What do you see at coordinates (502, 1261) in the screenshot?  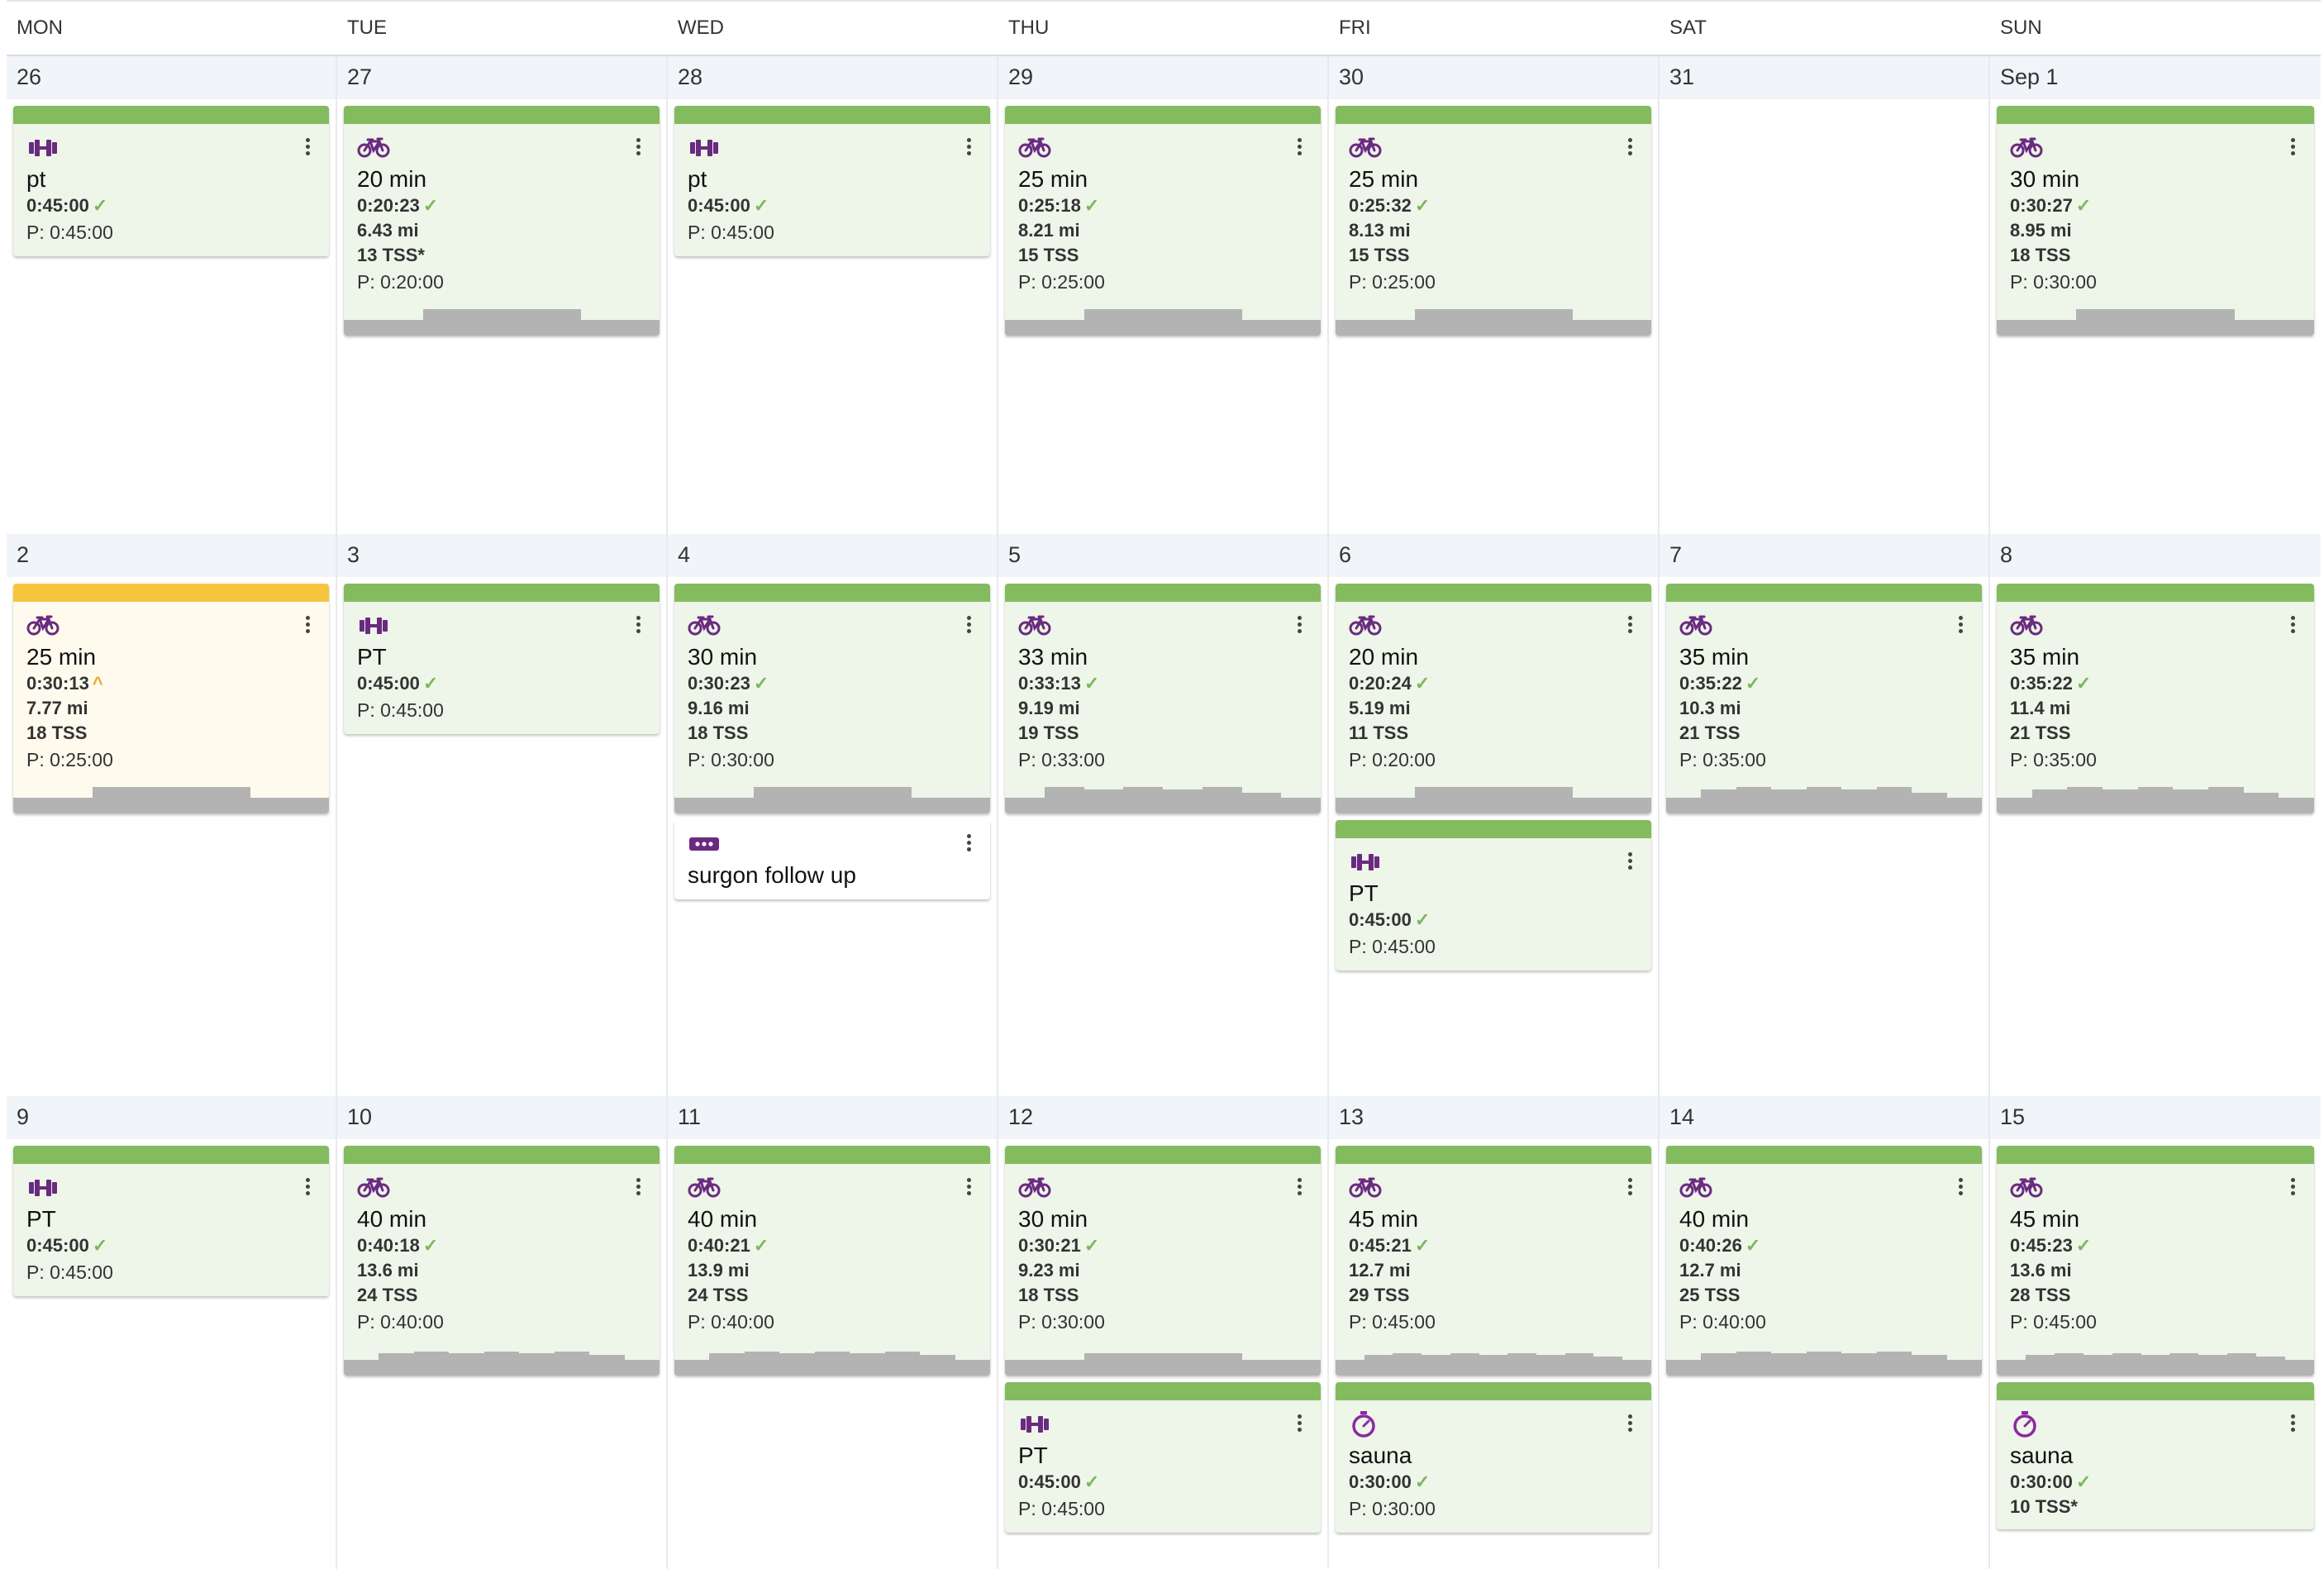 I see `workout-card-bike: 40 min 0:40:18 ✓ 13.6 mi 24 TSS P: 0:40:00` at bounding box center [502, 1261].